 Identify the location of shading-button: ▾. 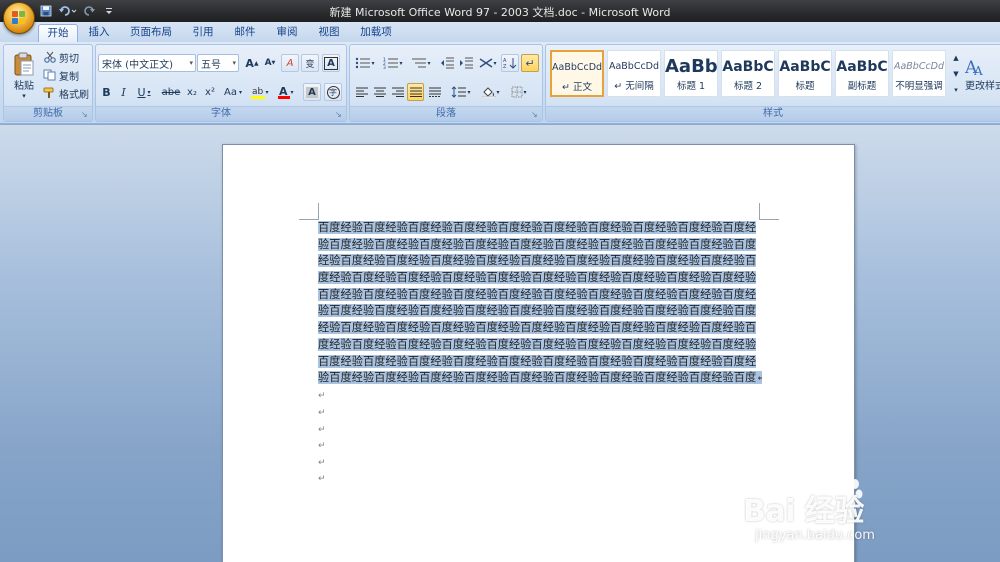
(491, 92).